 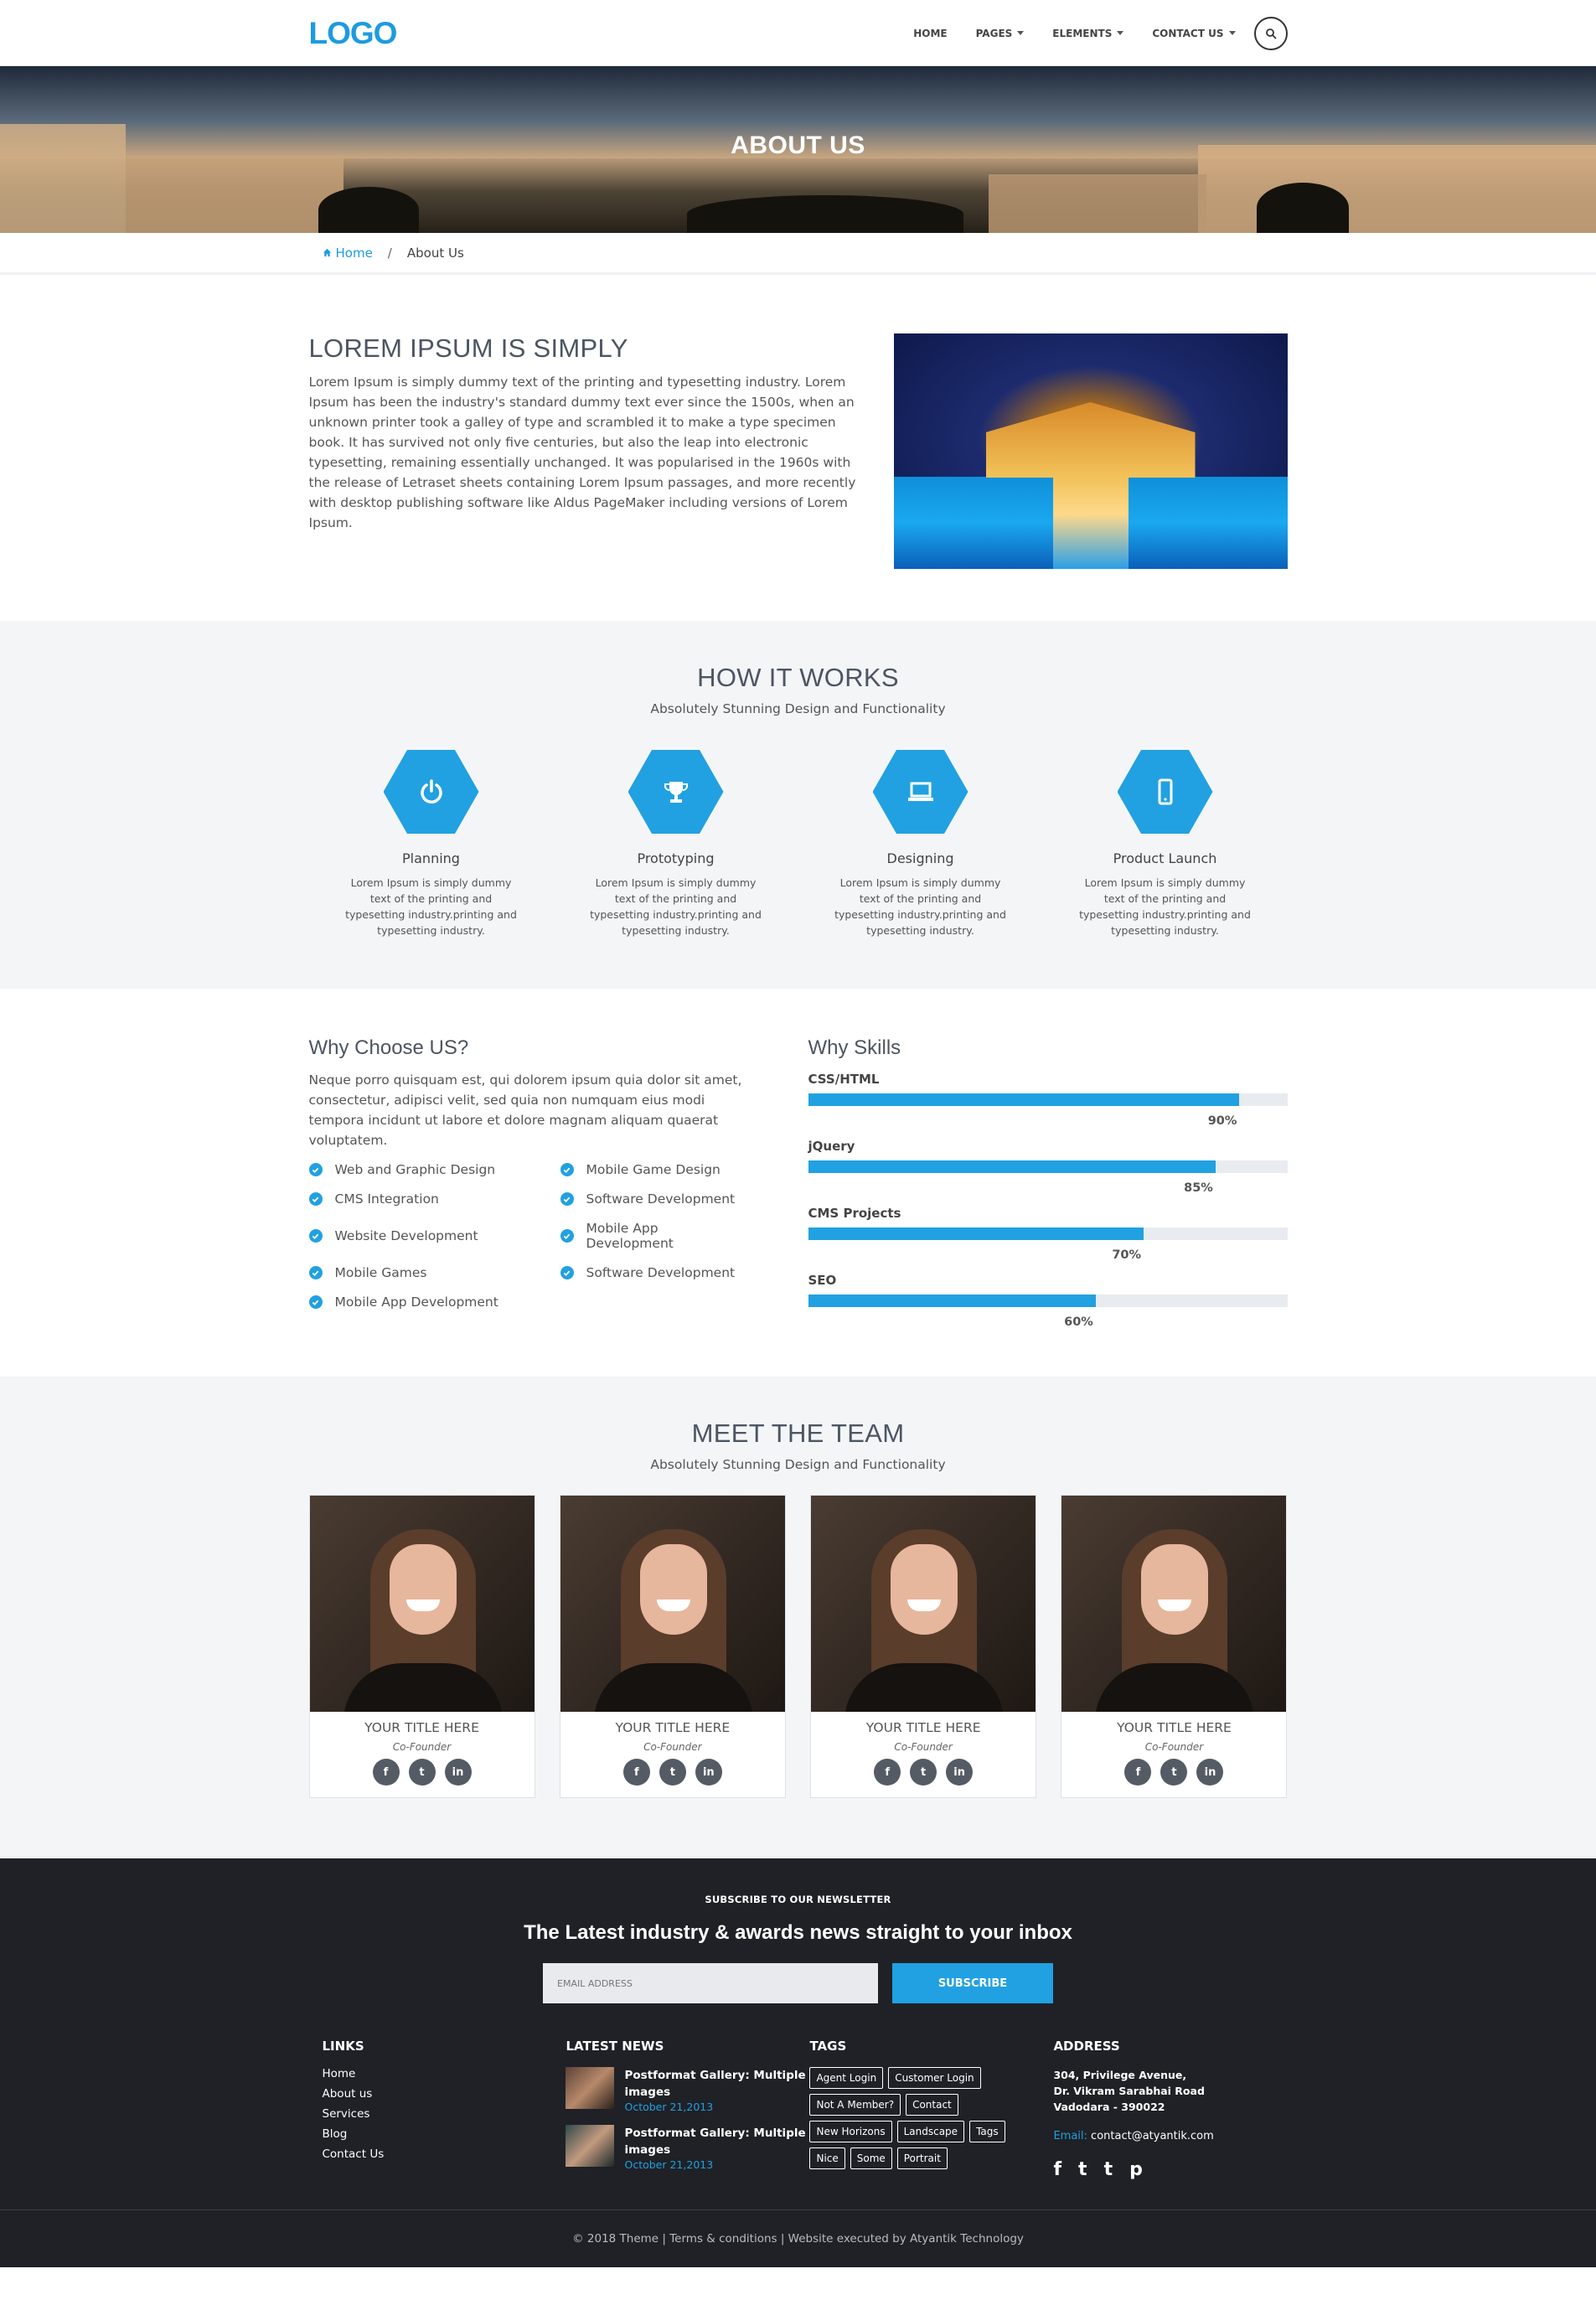 I want to click on member-social: f t in, so click(x=672, y=1772).